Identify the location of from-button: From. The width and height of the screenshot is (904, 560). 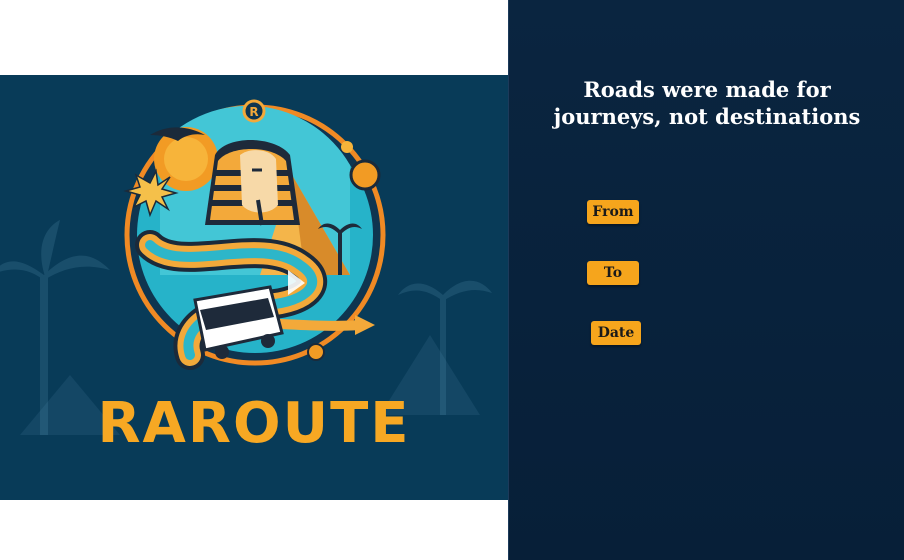
(613, 212).